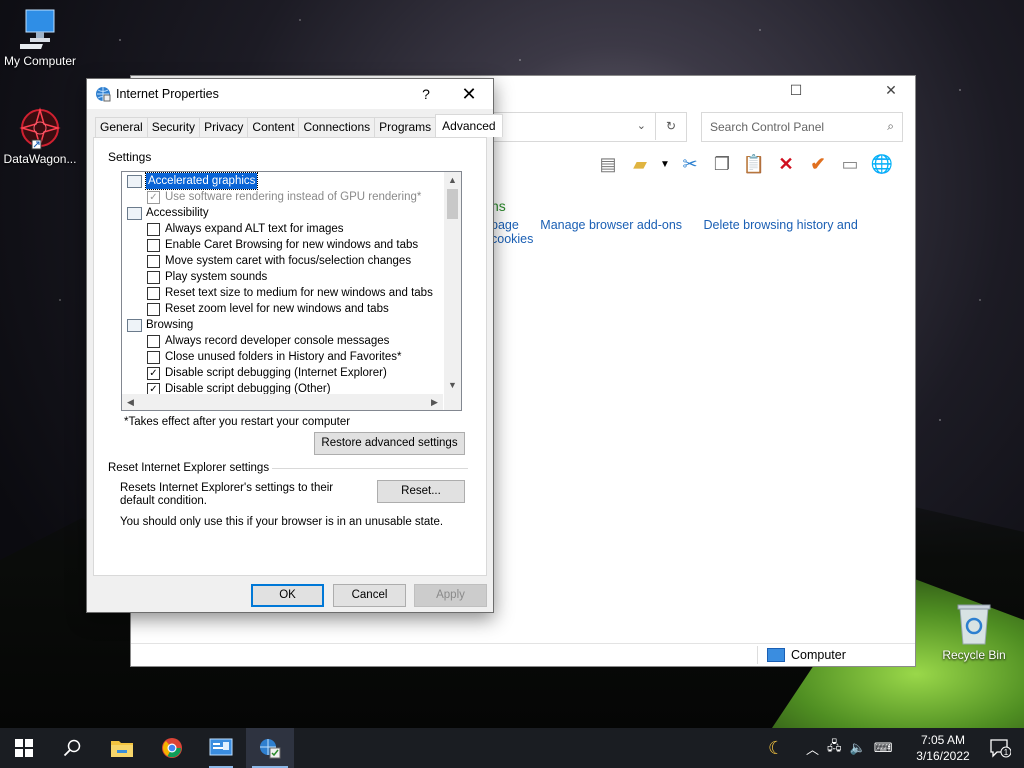 The width and height of the screenshot is (1024, 768). I want to click on computer-icon, so click(37, 29).